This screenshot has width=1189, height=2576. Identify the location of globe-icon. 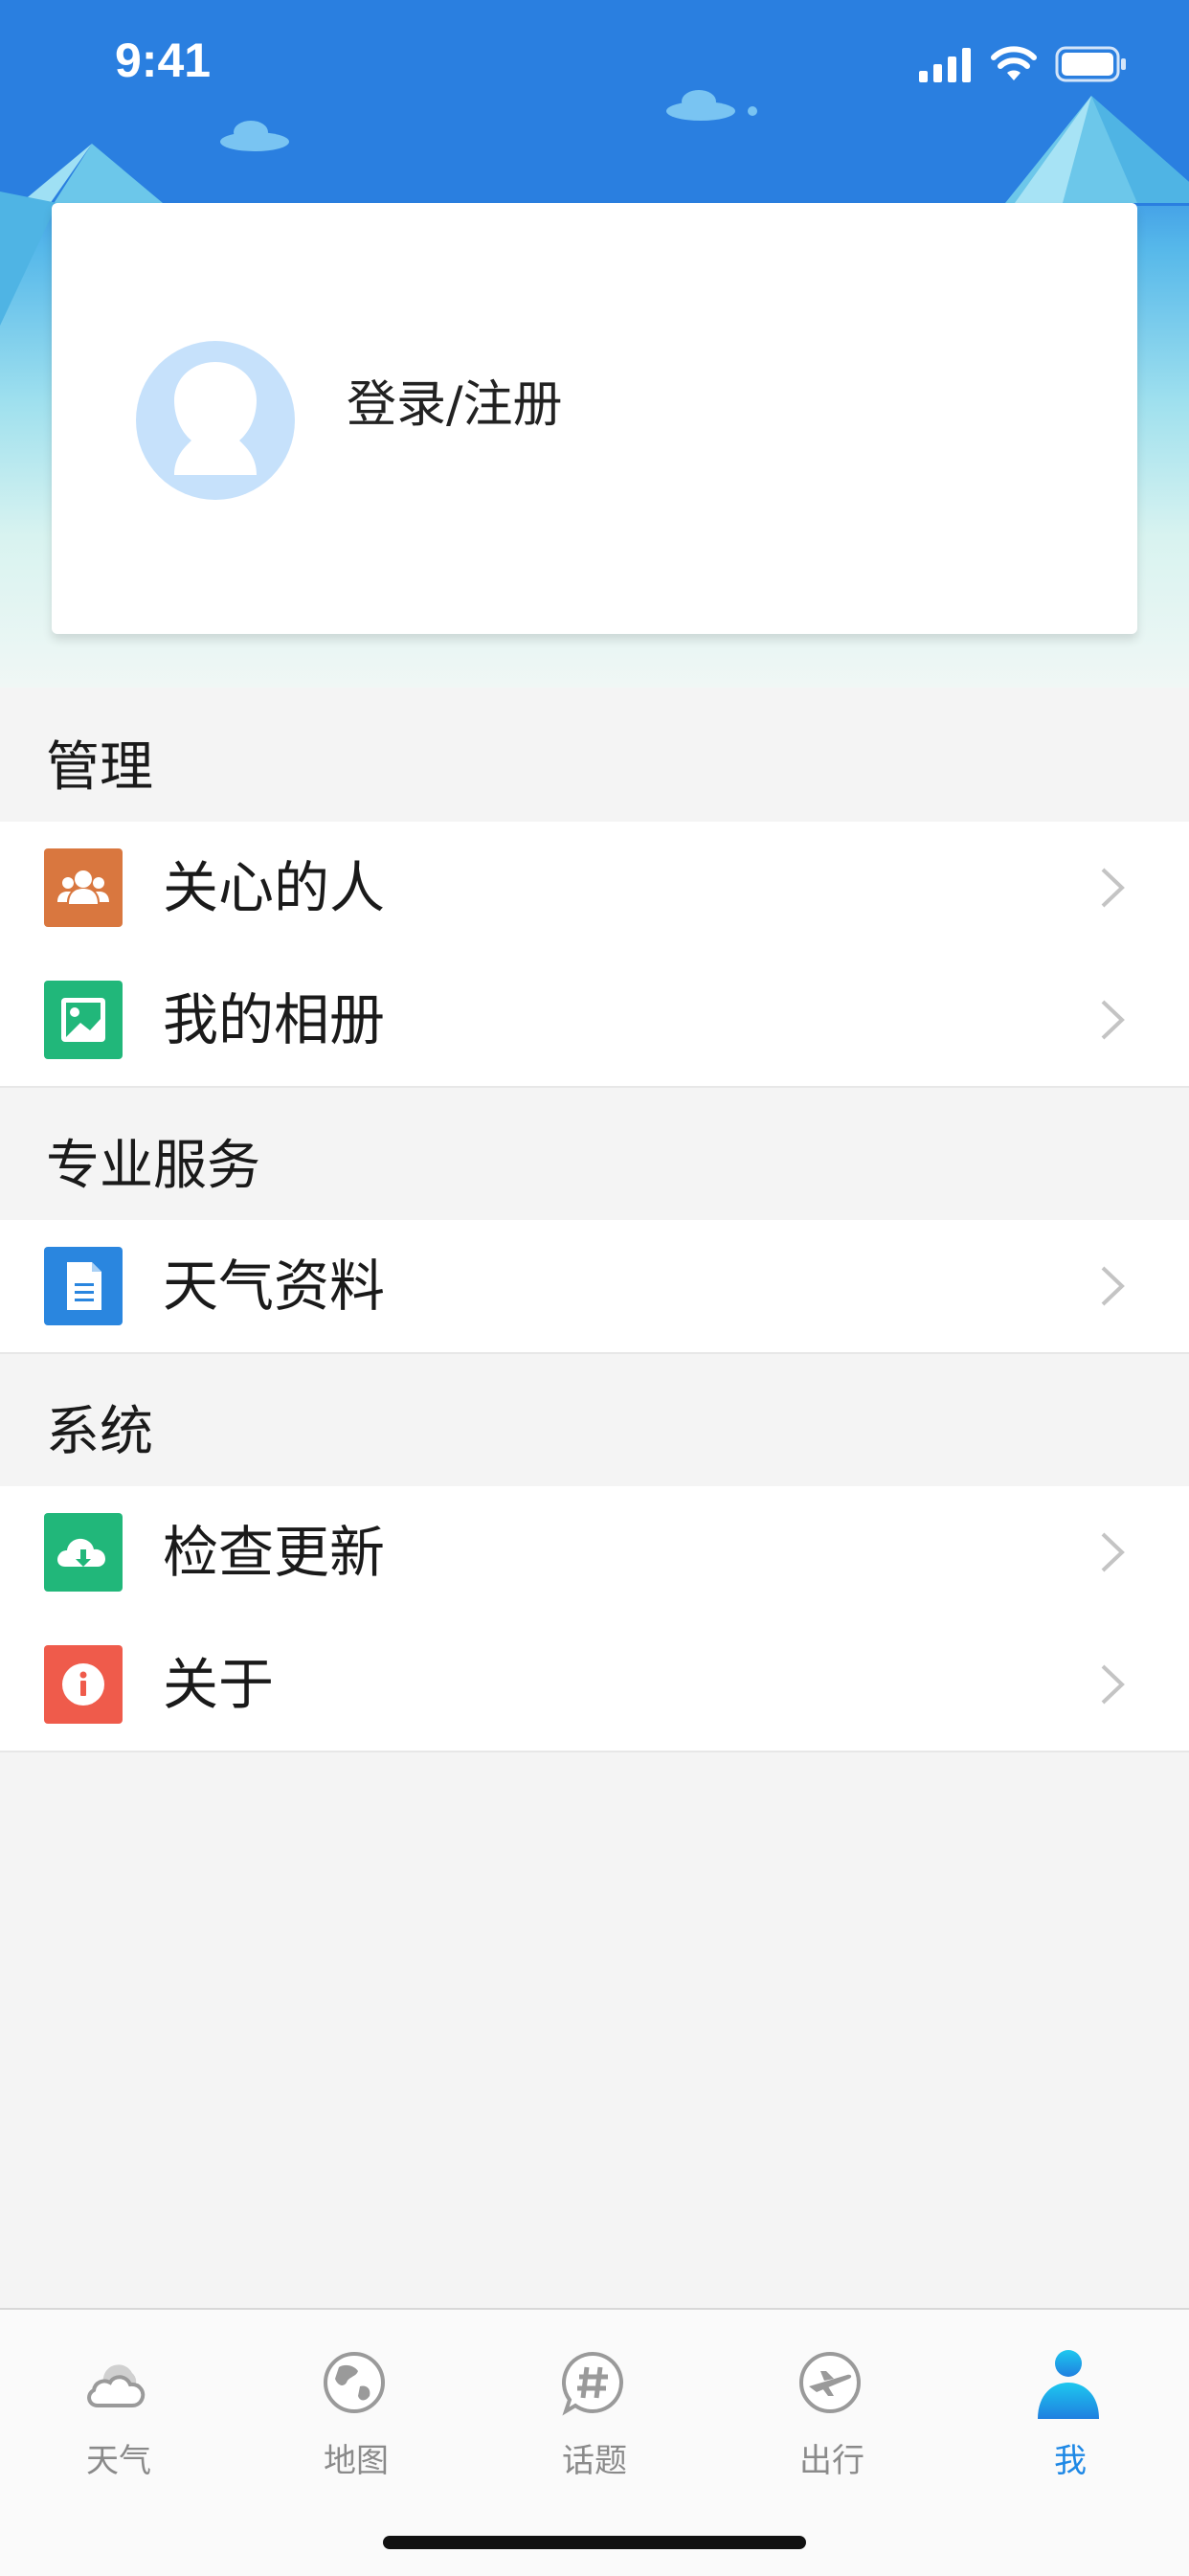
(354, 2382).